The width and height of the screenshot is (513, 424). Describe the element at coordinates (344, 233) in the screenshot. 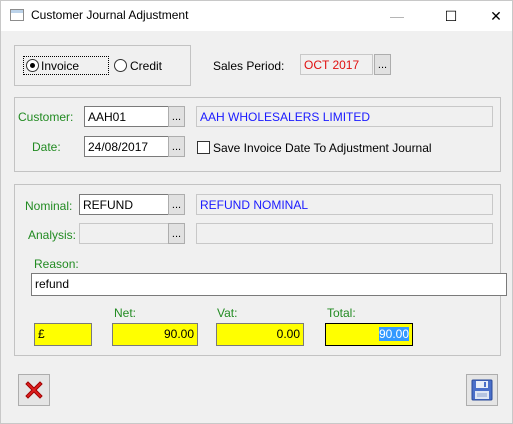

I see `analysis-name-field` at that location.